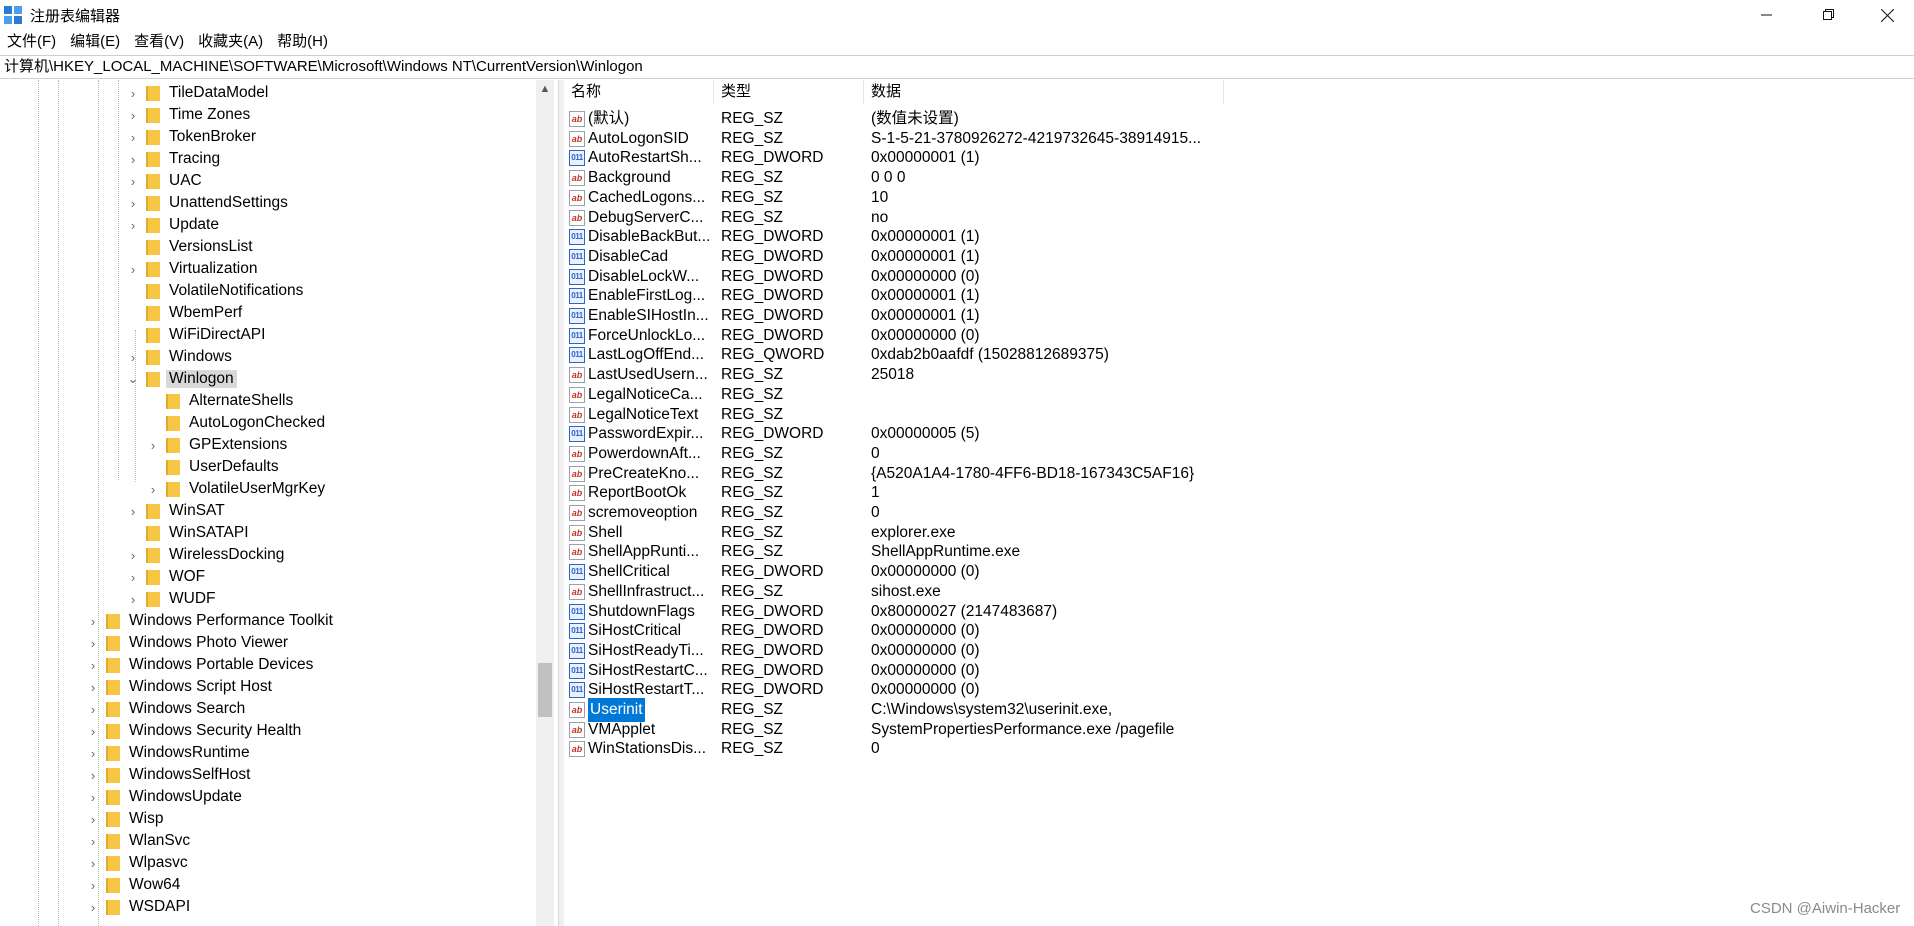 The image size is (1914, 926). I want to click on tree-item: AlternateShells, so click(221, 401).